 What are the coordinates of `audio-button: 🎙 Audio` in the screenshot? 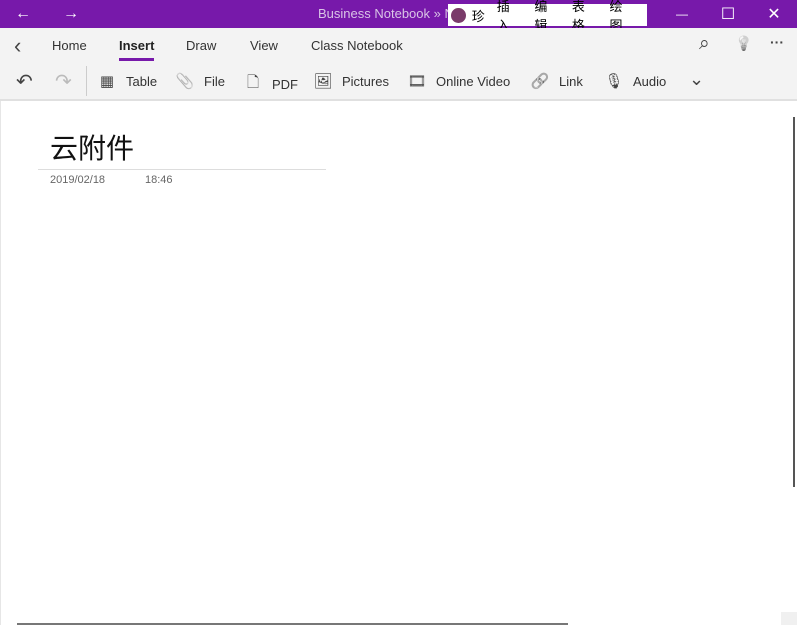 It's located at (635, 81).